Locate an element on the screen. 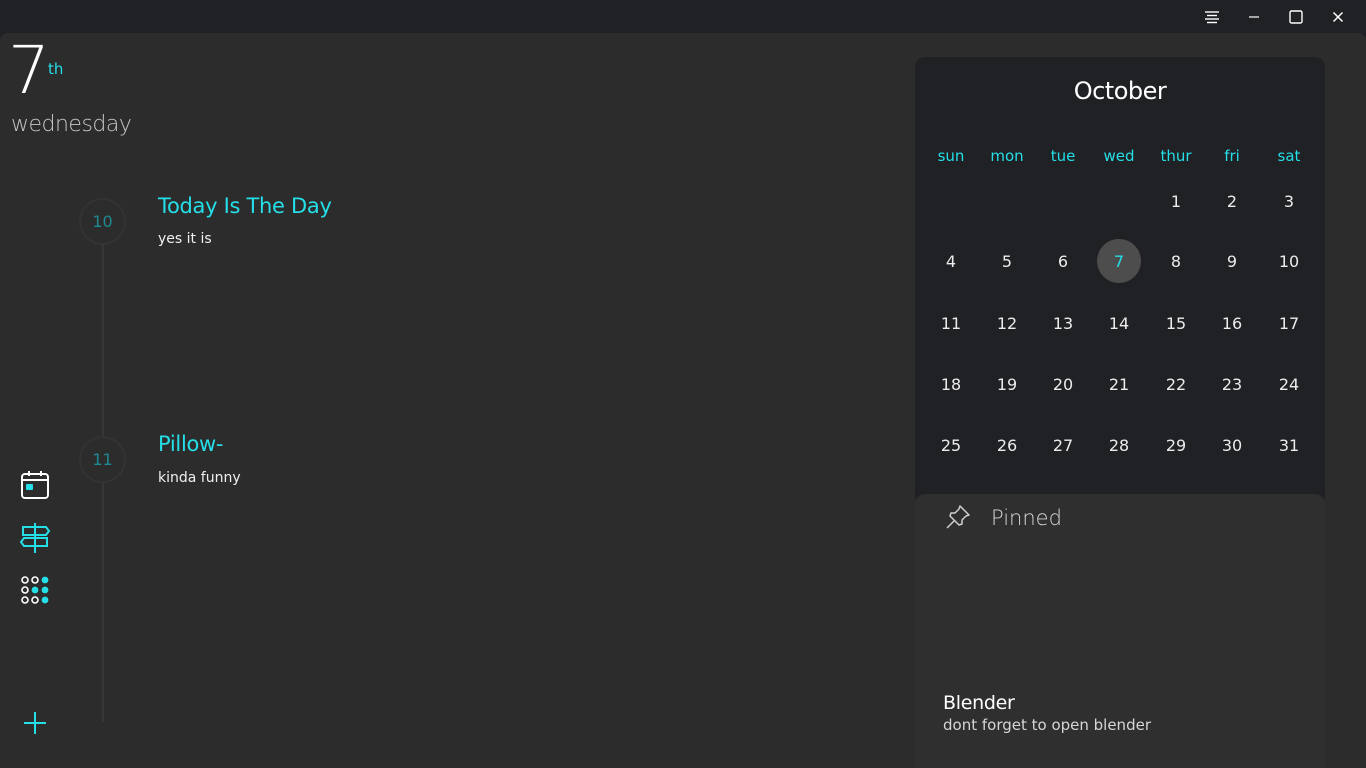  calendar-day: 26 is located at coordinates (1007, 445).